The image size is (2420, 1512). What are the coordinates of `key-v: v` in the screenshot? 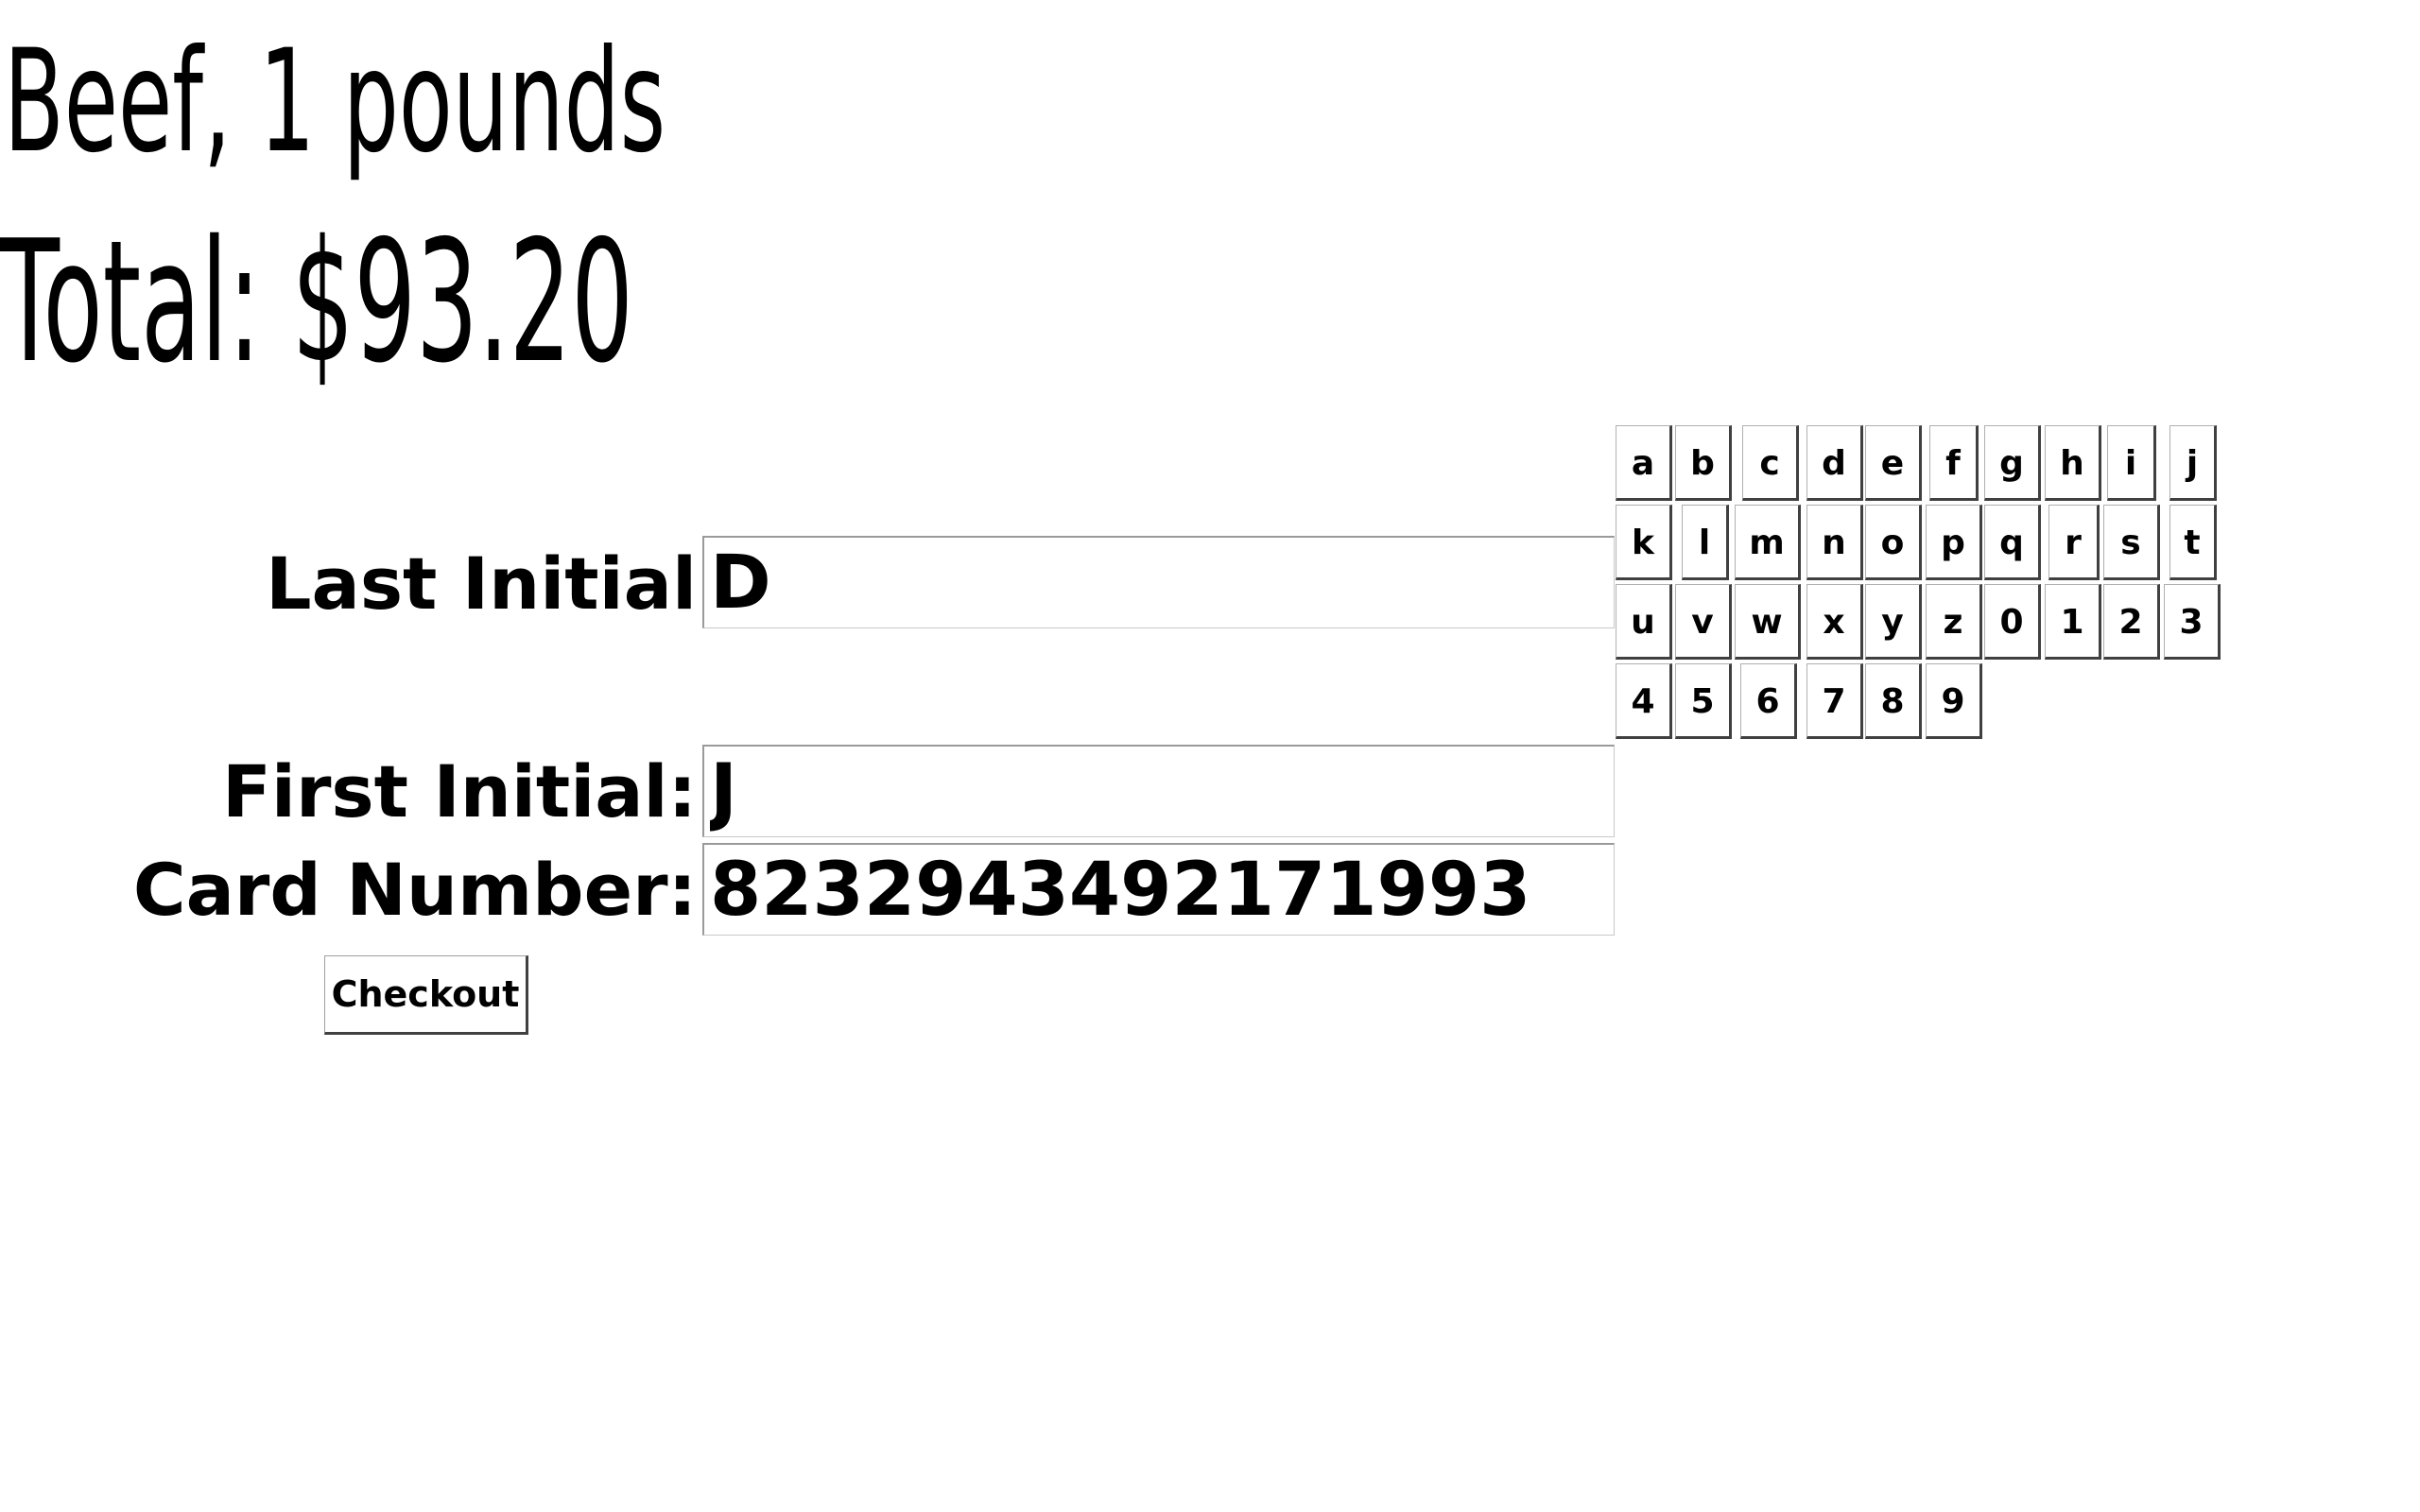 It's located at (1703, 622).